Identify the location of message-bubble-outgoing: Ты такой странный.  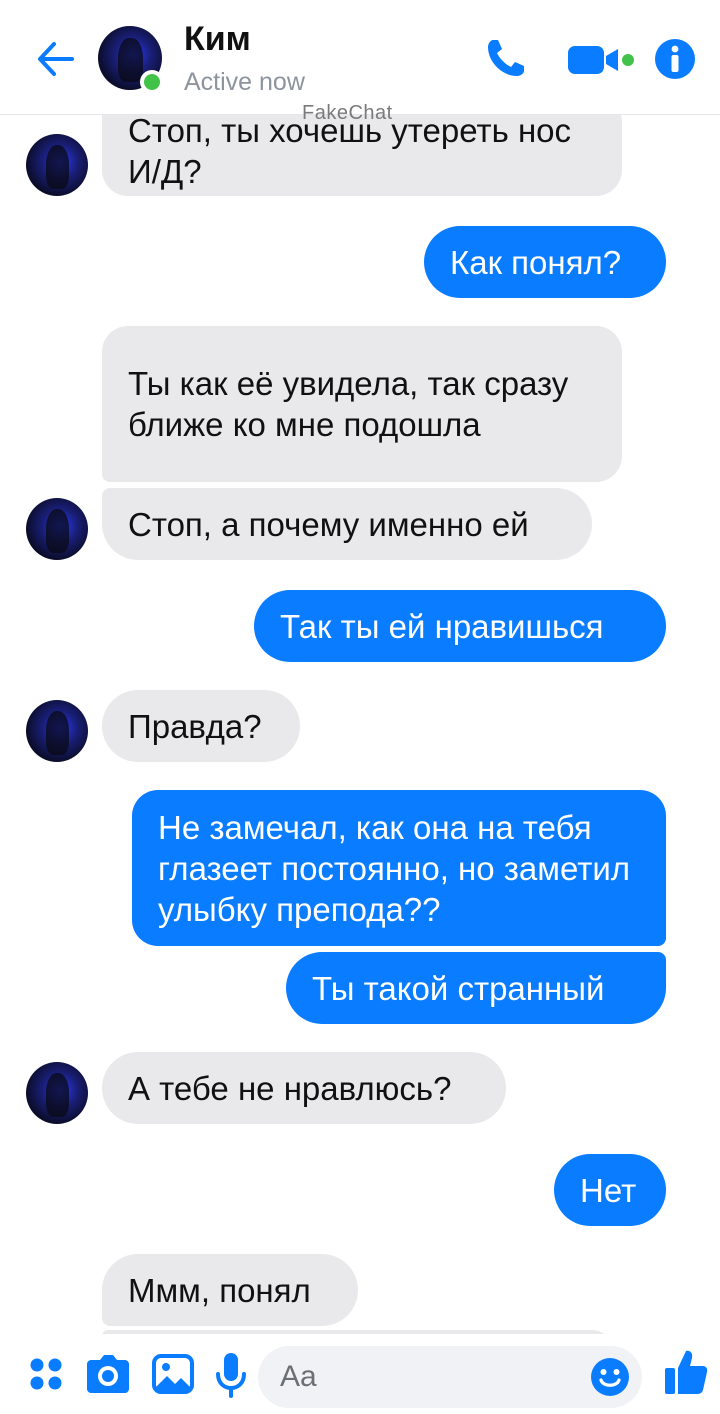
(476, 988).